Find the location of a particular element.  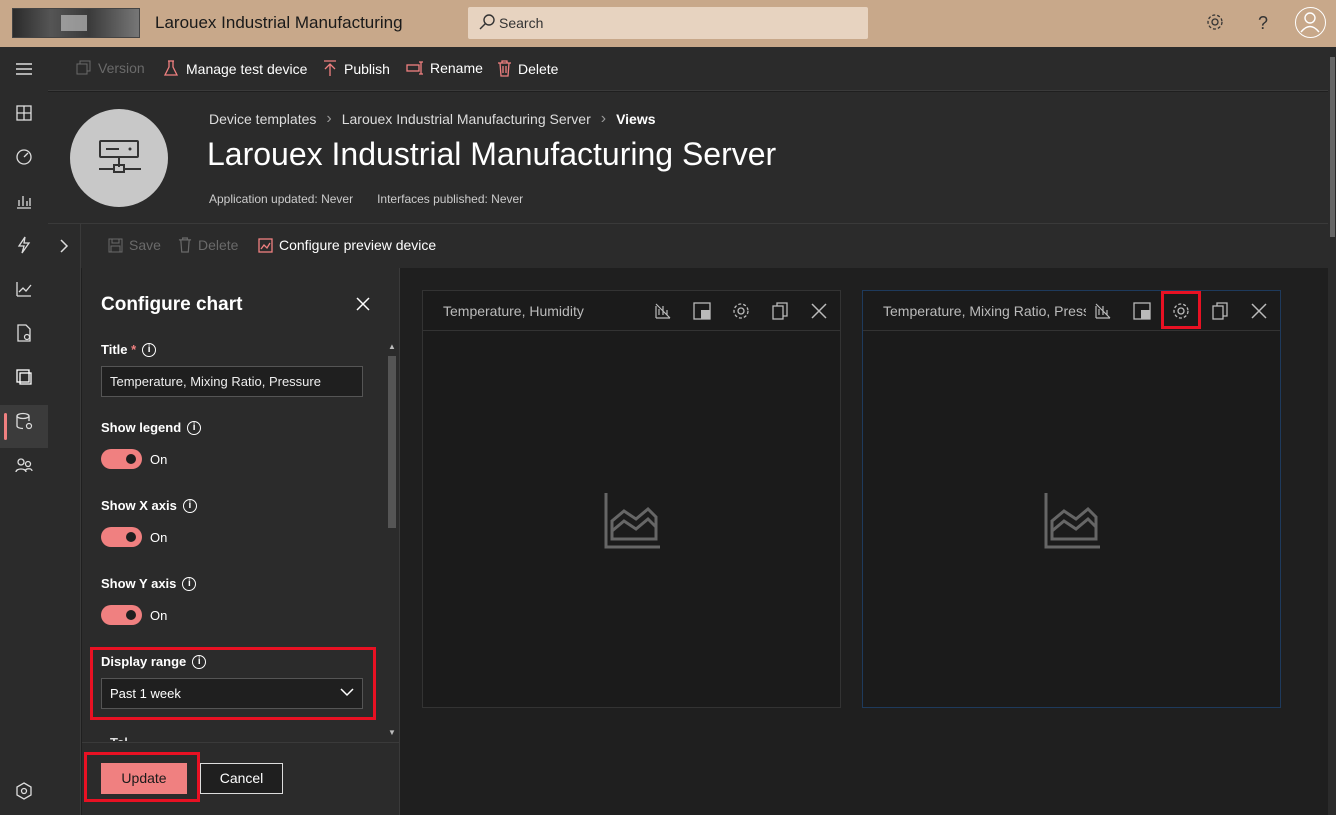

jobs-icon is located at coordinates (24, 333).